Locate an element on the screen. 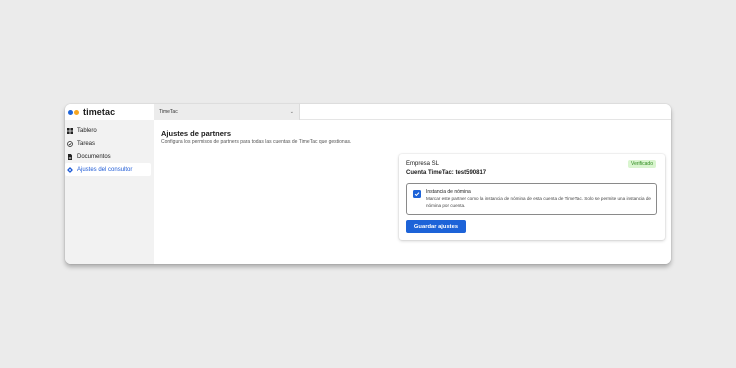 This screenshot has width=736, height=368. account-select-value: TimeTac is located at coordinates (168, 112).